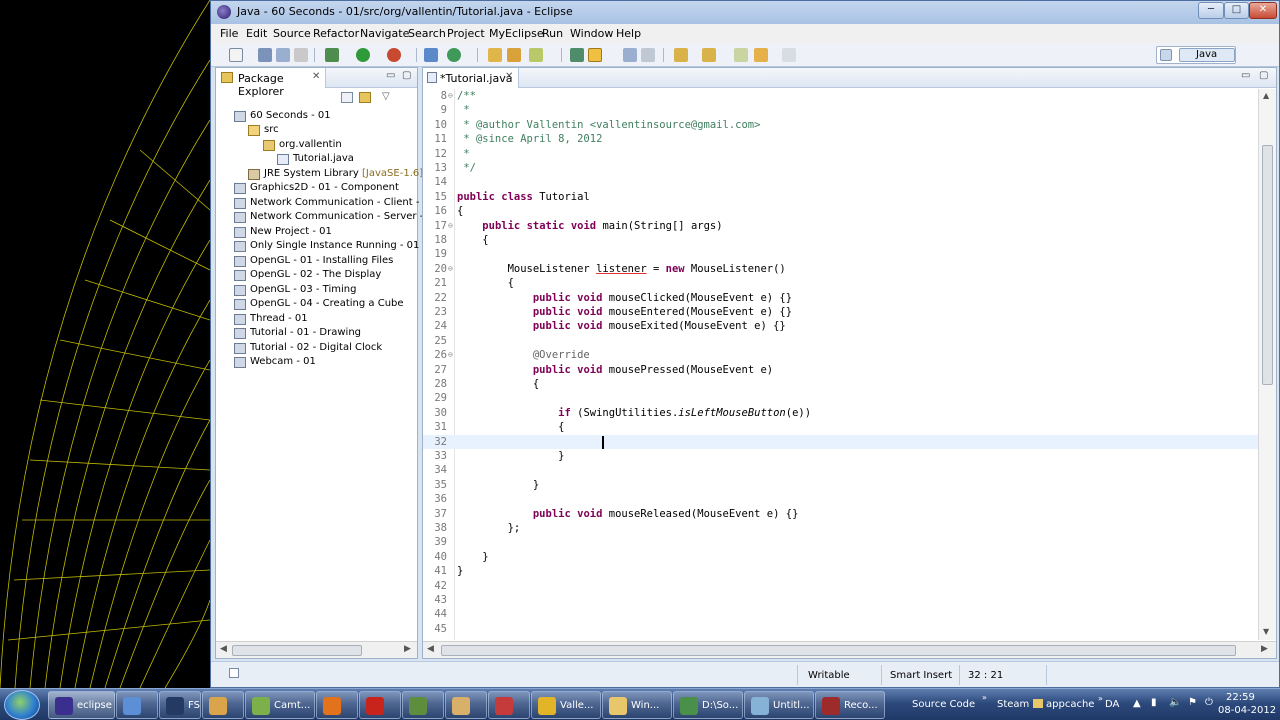 The image size is (1280, 720). I want to click on code-line: 25, so click(840, 341).